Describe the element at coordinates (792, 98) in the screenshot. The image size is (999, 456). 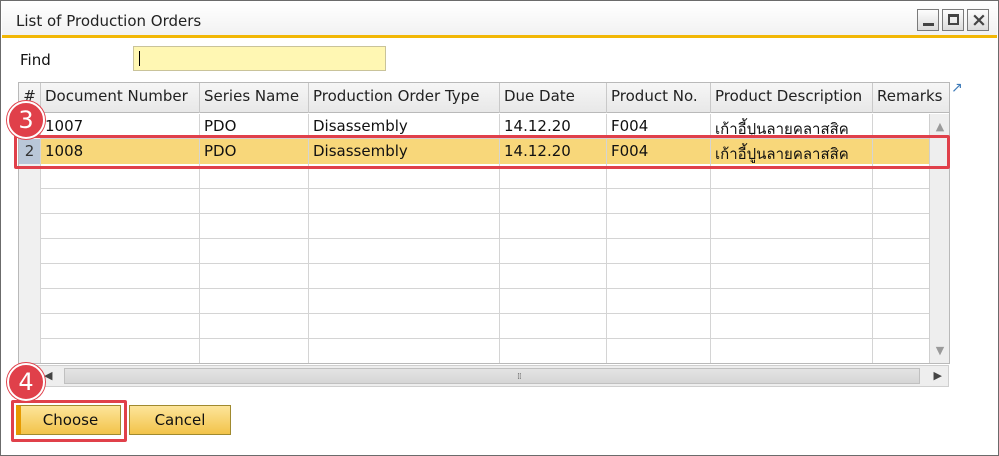
I see `column-header-product-description: Product Description` at that location.